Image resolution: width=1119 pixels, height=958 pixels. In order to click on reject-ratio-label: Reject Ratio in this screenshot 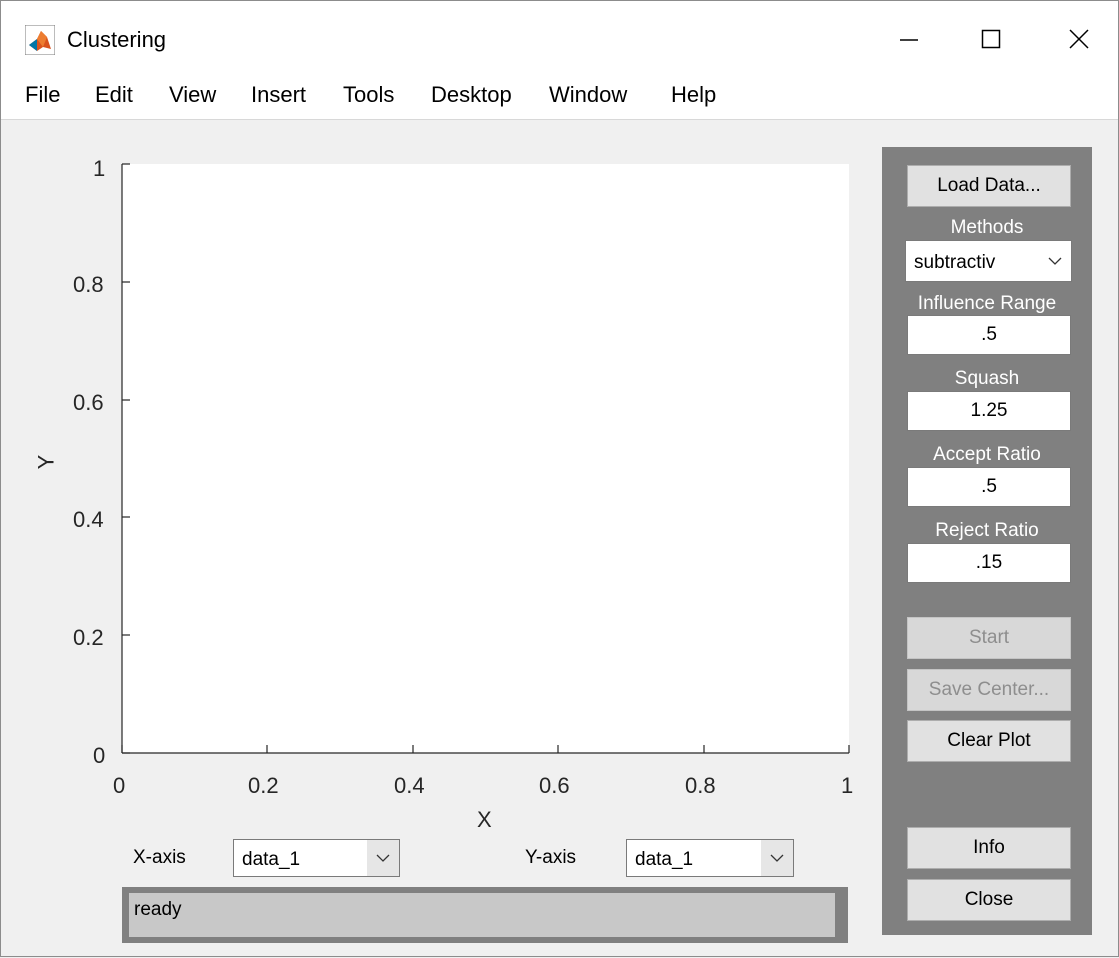, I will do `click(987, 530)`.